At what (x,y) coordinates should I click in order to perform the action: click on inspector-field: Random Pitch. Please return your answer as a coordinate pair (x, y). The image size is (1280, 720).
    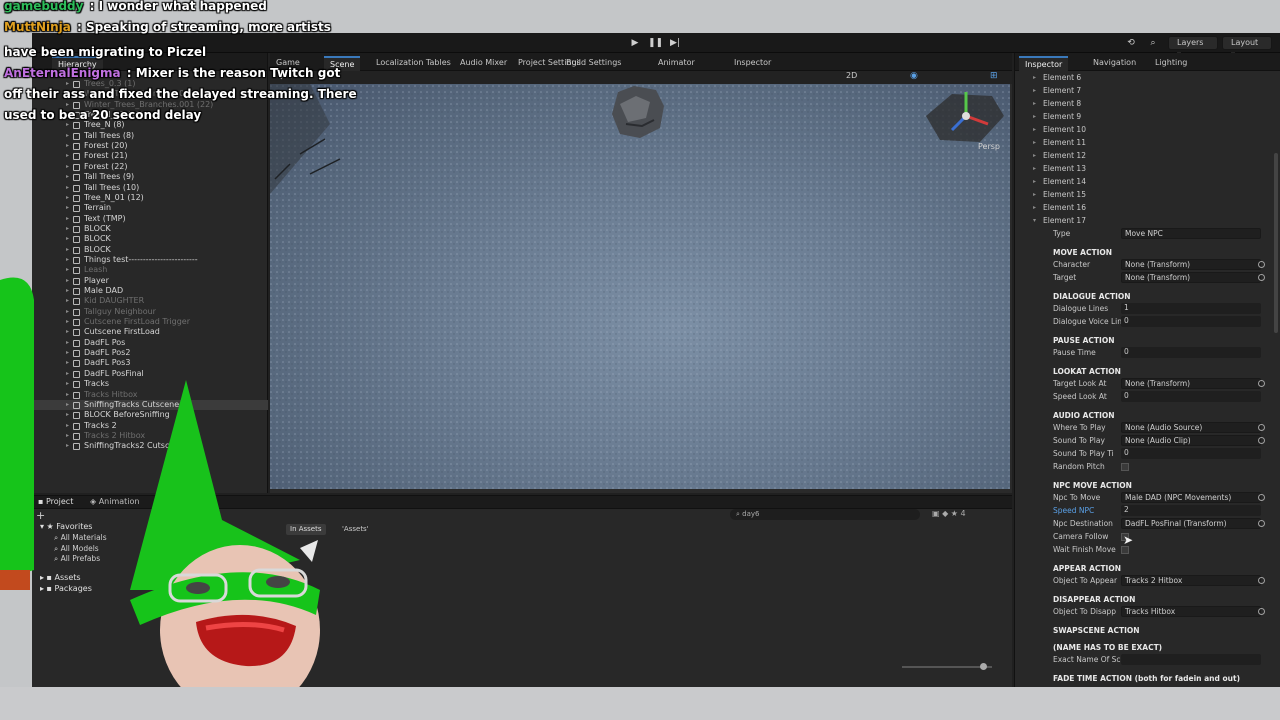
    Looking at the image, I should click on (1147, 466).